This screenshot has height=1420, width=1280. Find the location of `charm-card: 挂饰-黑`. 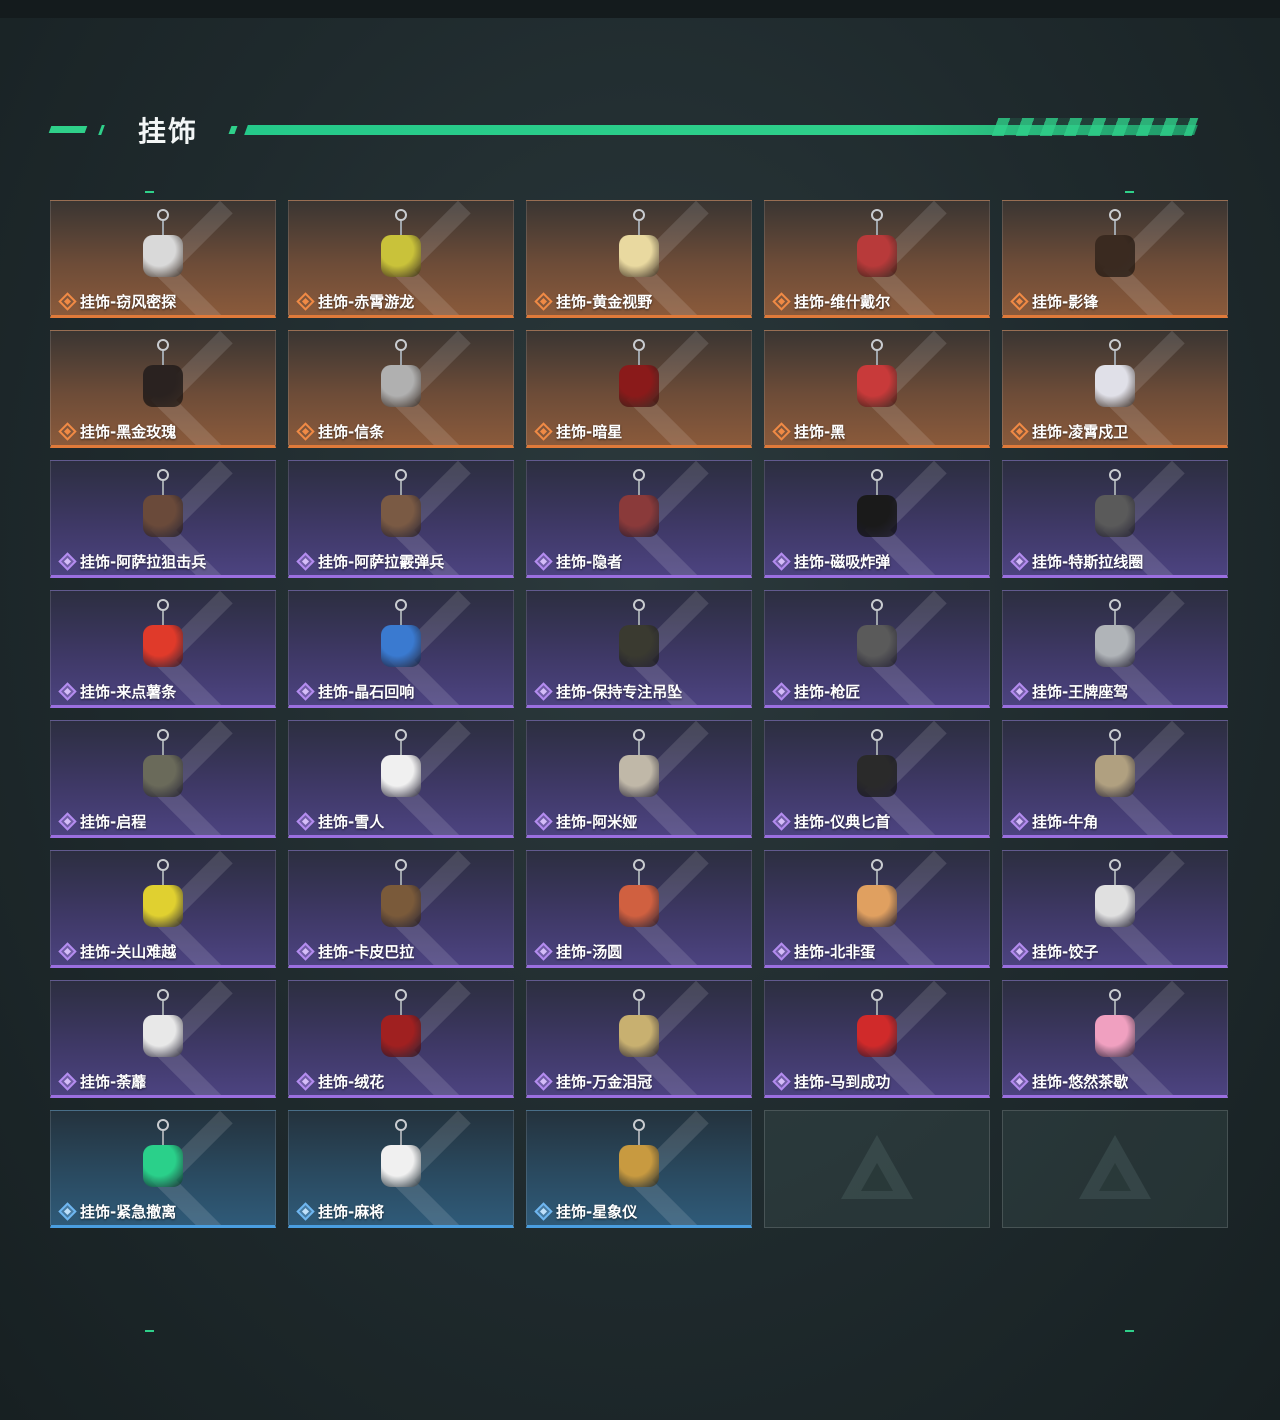

charm-card: 挂饰-黑 is located at coordinates (877, 389).